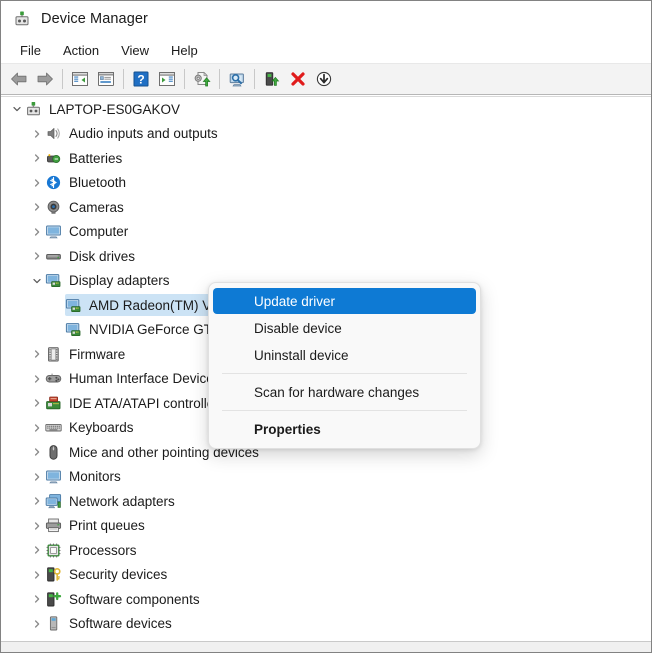 This screenshot has width=652, height=653. I want to click on tree-row-label: Bluetooth, so click(98, 183).